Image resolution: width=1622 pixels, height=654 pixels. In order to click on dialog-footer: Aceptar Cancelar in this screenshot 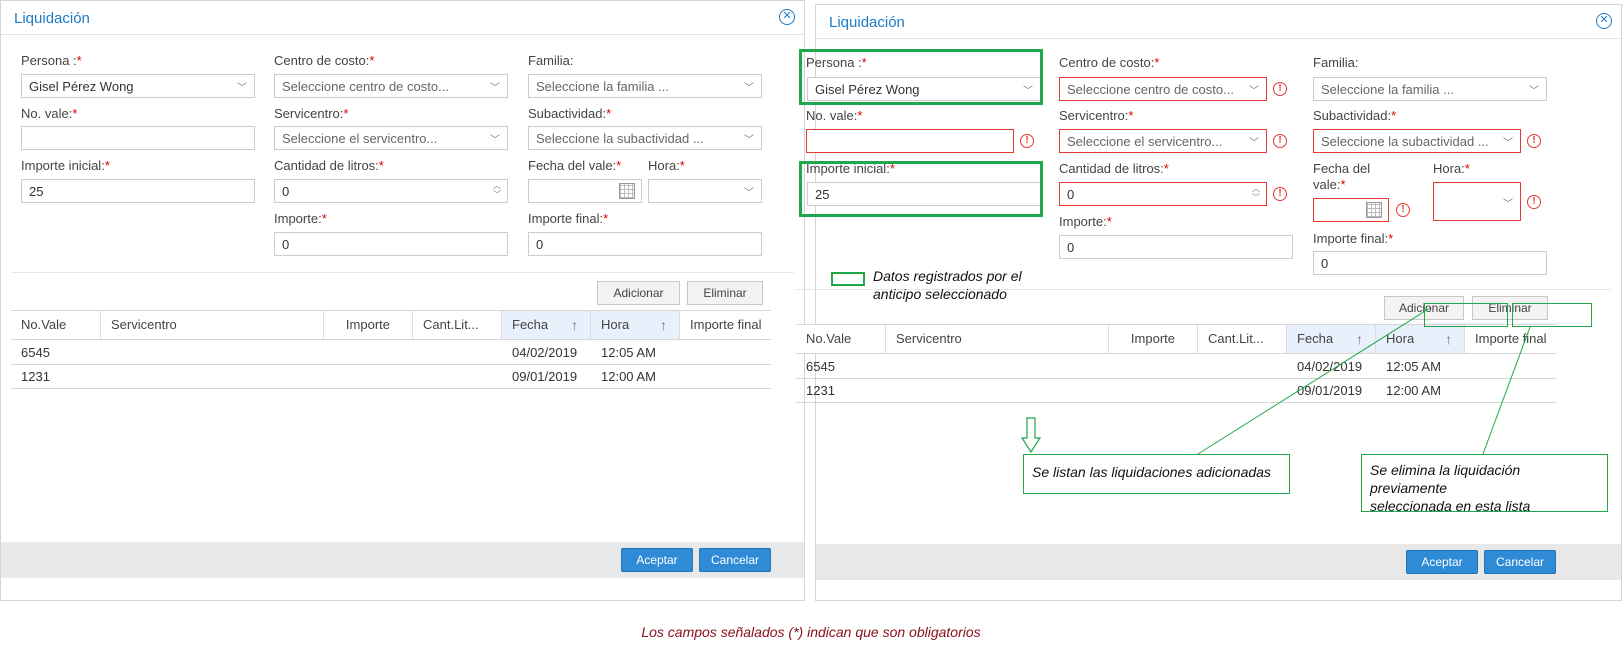, I will do `click(1218, 562)`.